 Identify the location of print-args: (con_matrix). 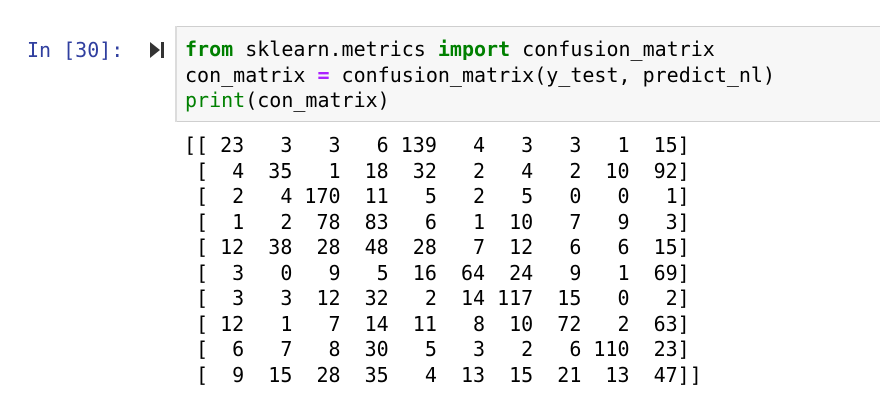
(317, 100).